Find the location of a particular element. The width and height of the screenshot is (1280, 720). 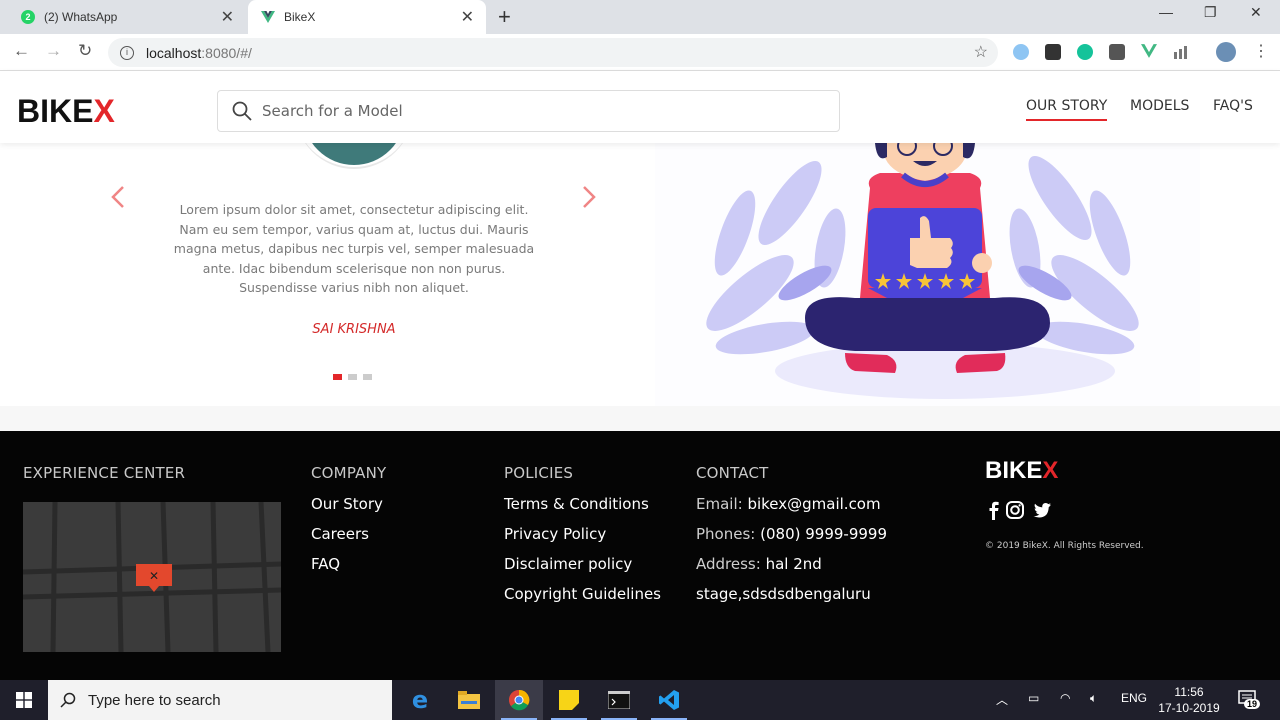

location-map: ✕ is located at coordinates (152, 577).